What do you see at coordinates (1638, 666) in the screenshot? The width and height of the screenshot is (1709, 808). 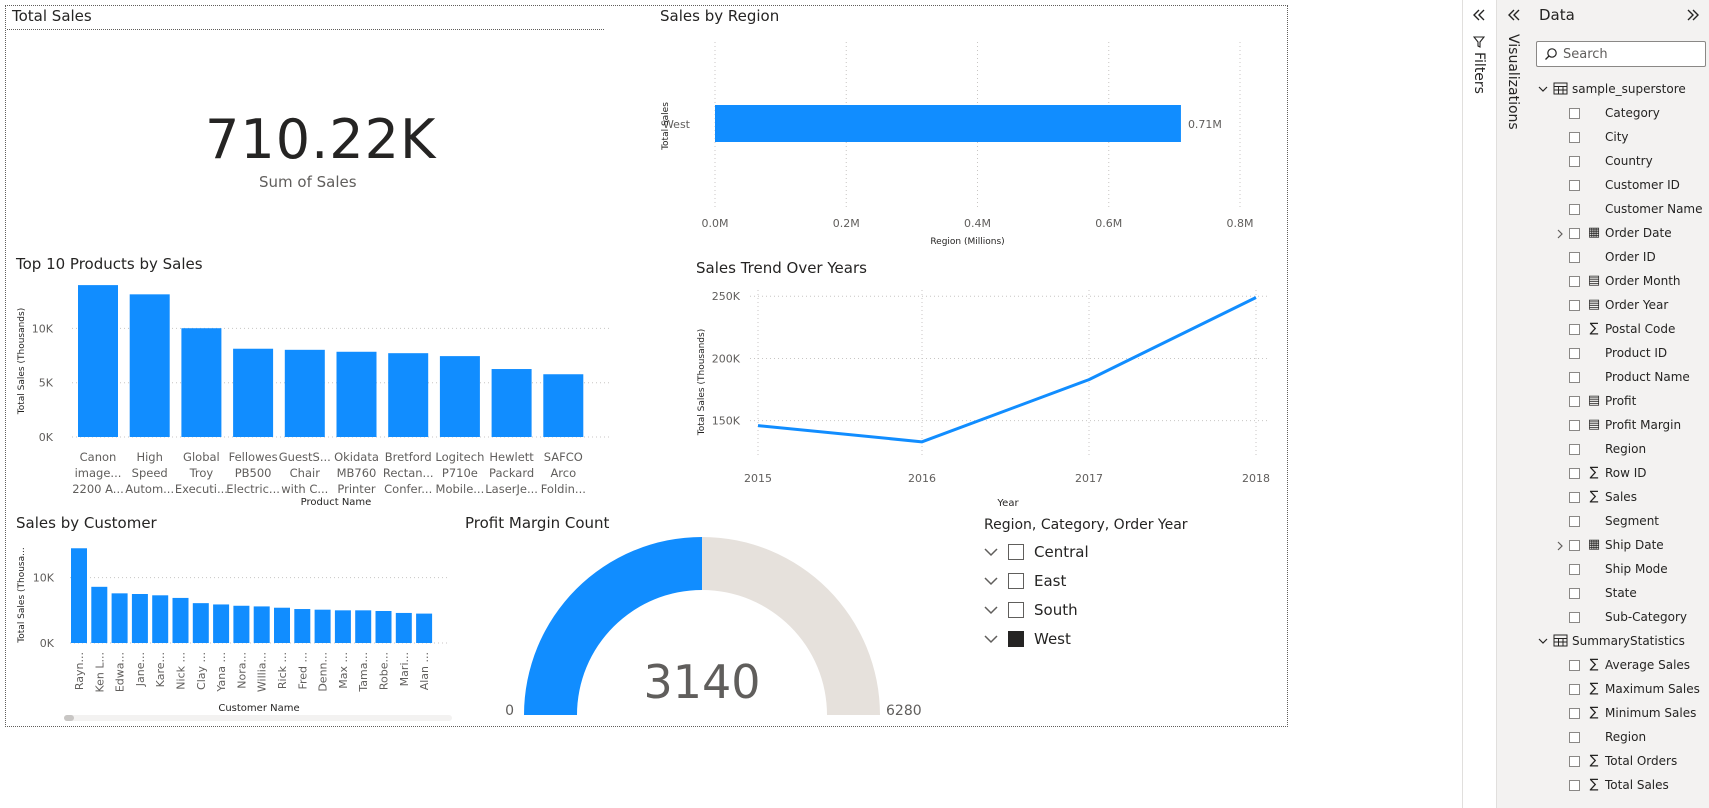 I see `field-average-sales: ∑ Average Sales` at bounding box center [1638, 666].